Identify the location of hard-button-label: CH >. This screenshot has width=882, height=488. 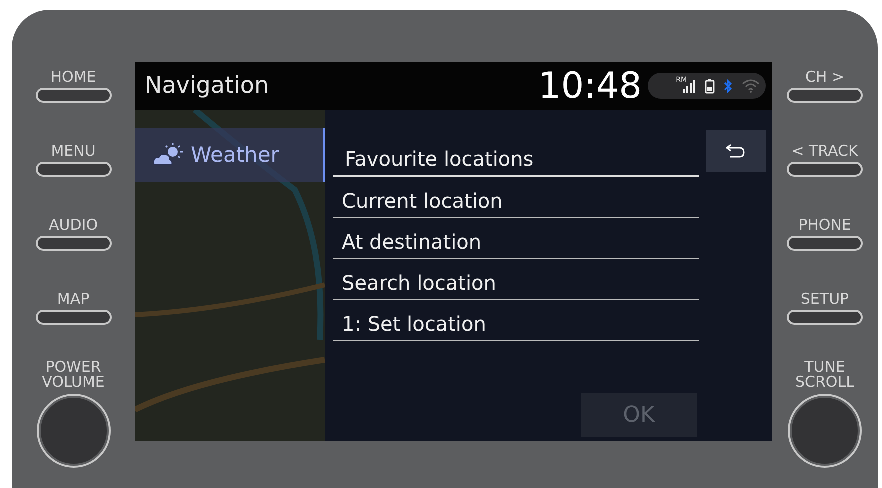
(825, 77).